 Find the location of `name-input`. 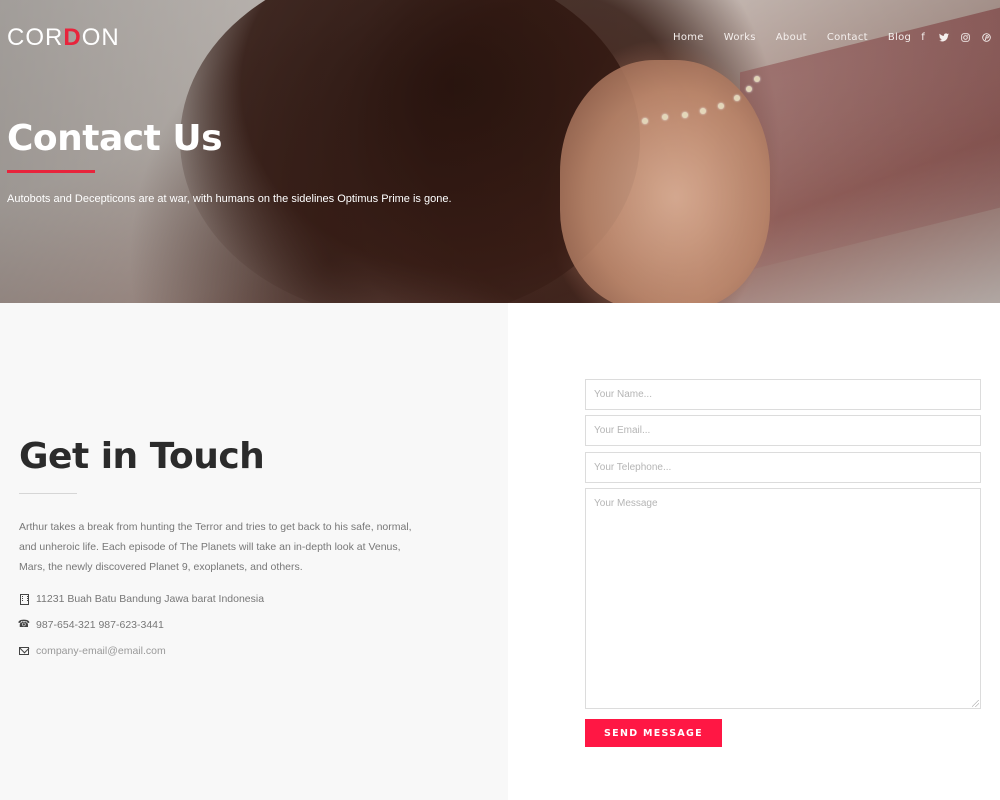

name-input is located at coordinates (783, 394).